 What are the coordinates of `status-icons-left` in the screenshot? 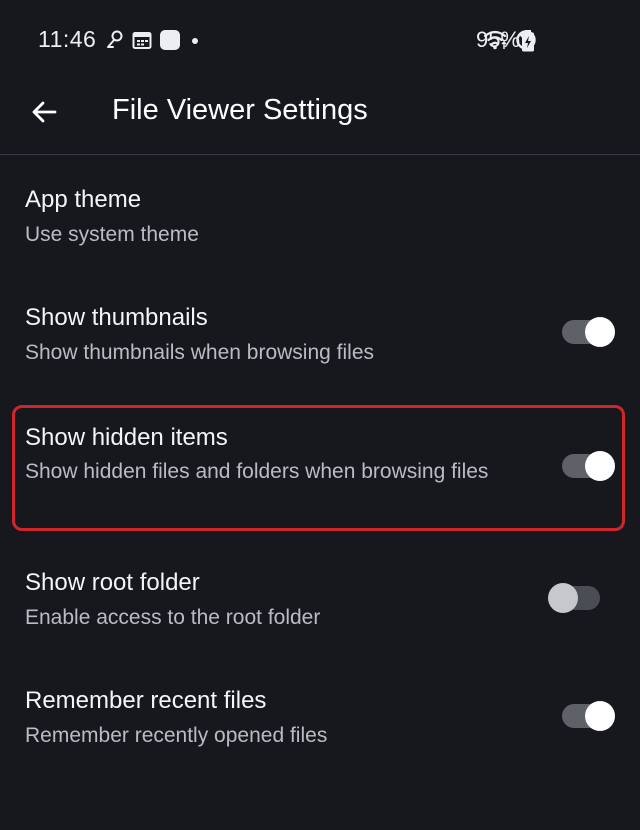 It's located at (153, 40).